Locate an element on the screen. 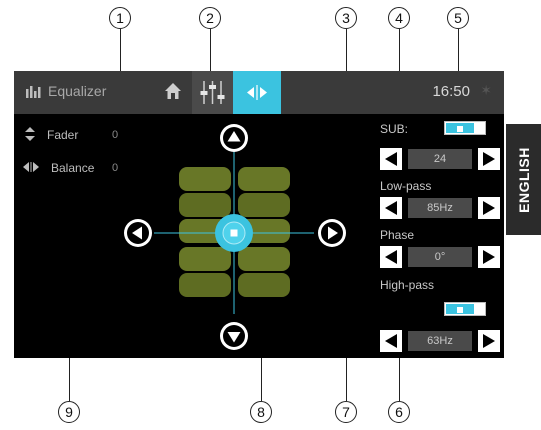 Image resolution: width=541 pixels, height=430 pixels. lowpass-value: 85Hz is located at coordinates (440, 208).